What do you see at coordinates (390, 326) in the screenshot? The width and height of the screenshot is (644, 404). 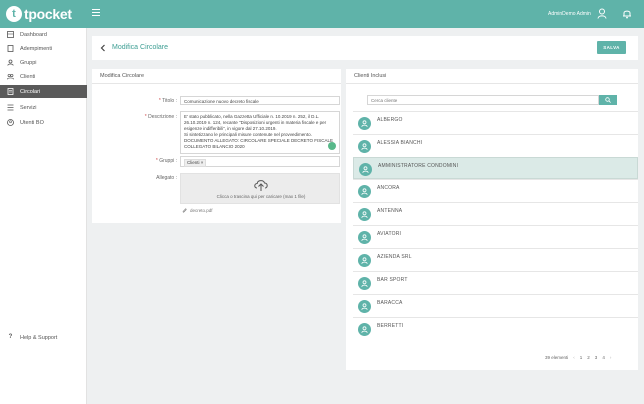 I see `client-name: BERRETTI` at bounding box center [390, 326].